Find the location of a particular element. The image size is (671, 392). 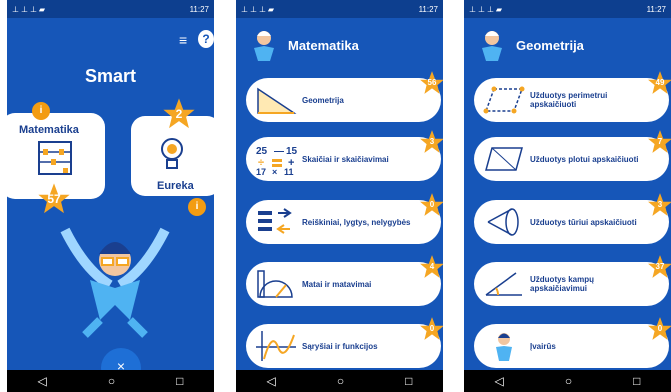

protractor-icon is located at coordinates (275, 284).